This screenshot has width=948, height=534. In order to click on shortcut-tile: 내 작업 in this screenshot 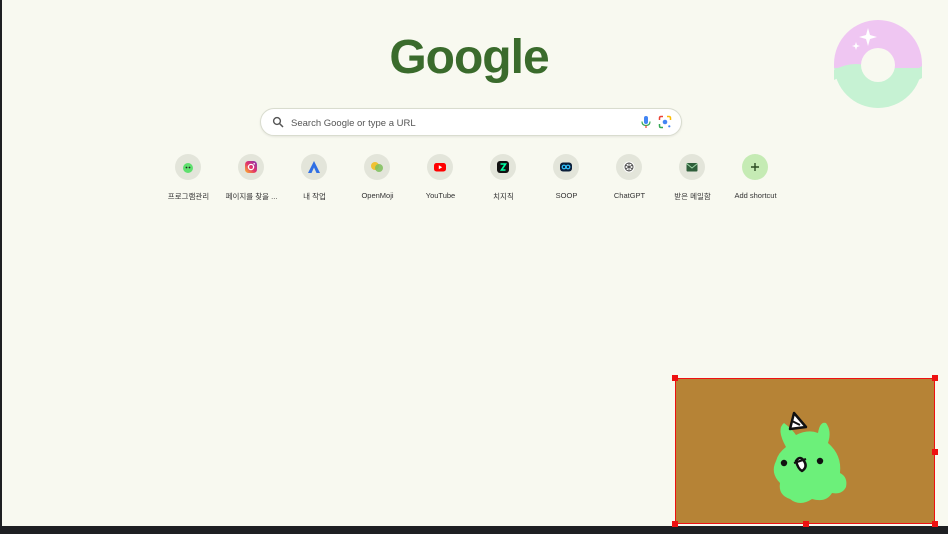, I will do `click(314, 179)`.